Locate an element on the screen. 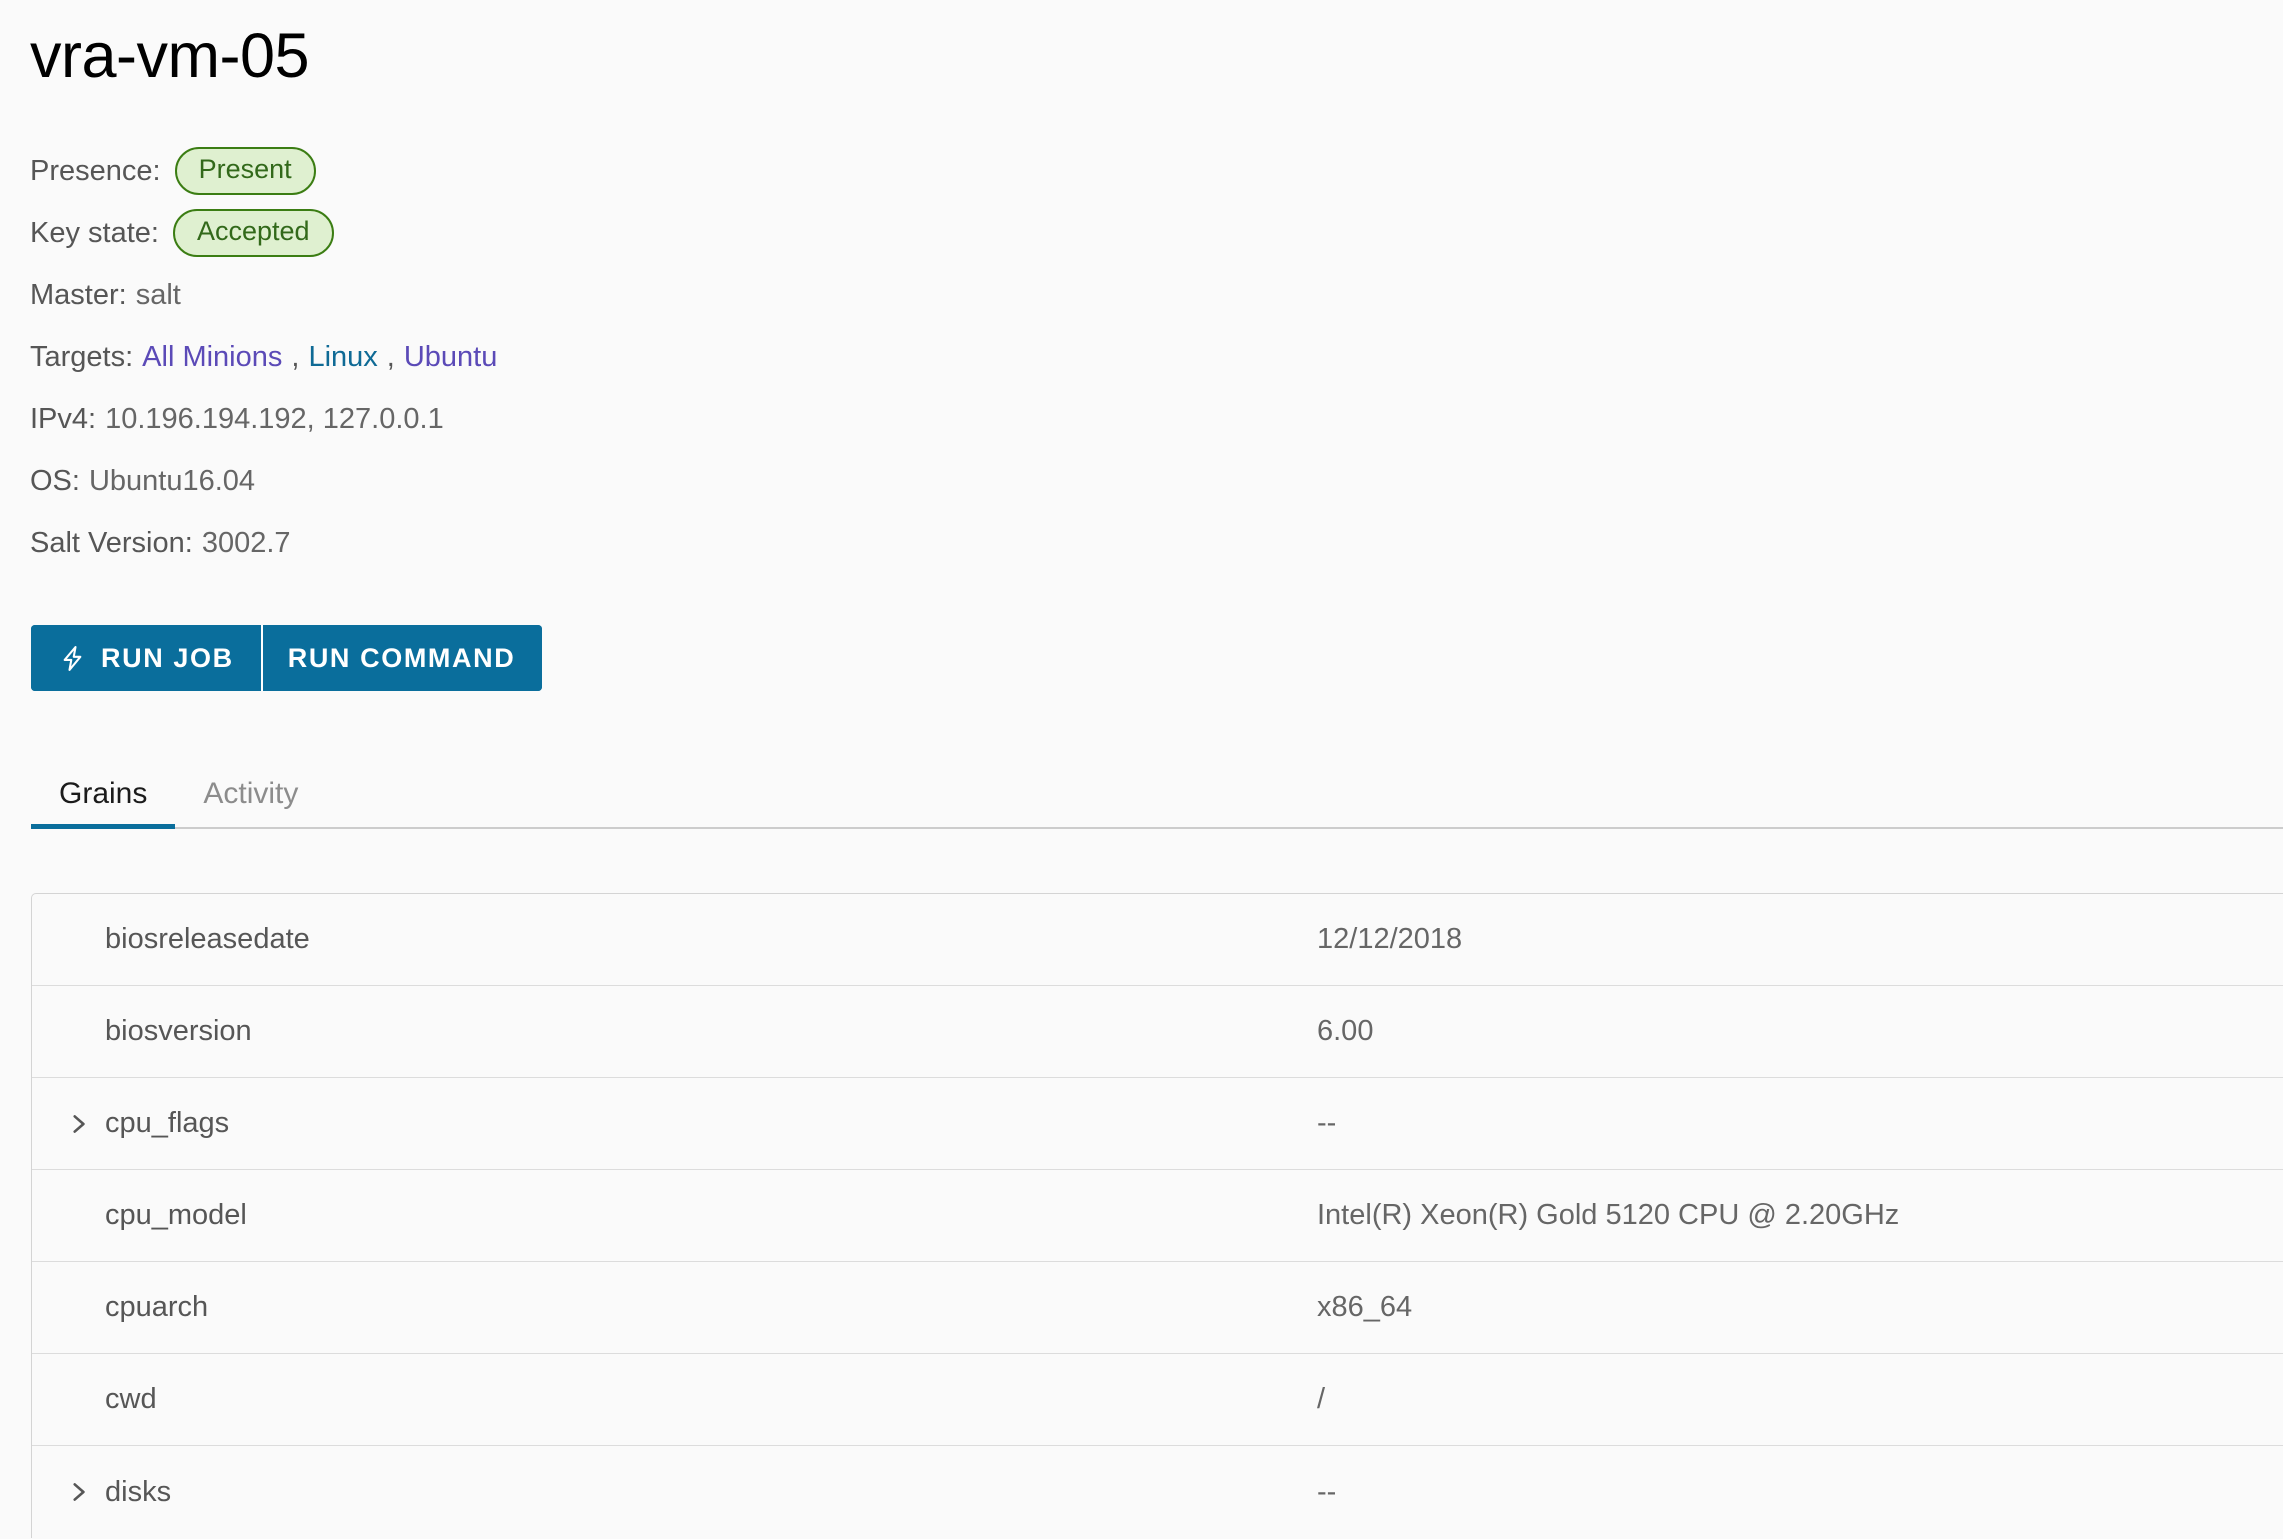  tab-activity: Activity is located at coordinates (250, 803).